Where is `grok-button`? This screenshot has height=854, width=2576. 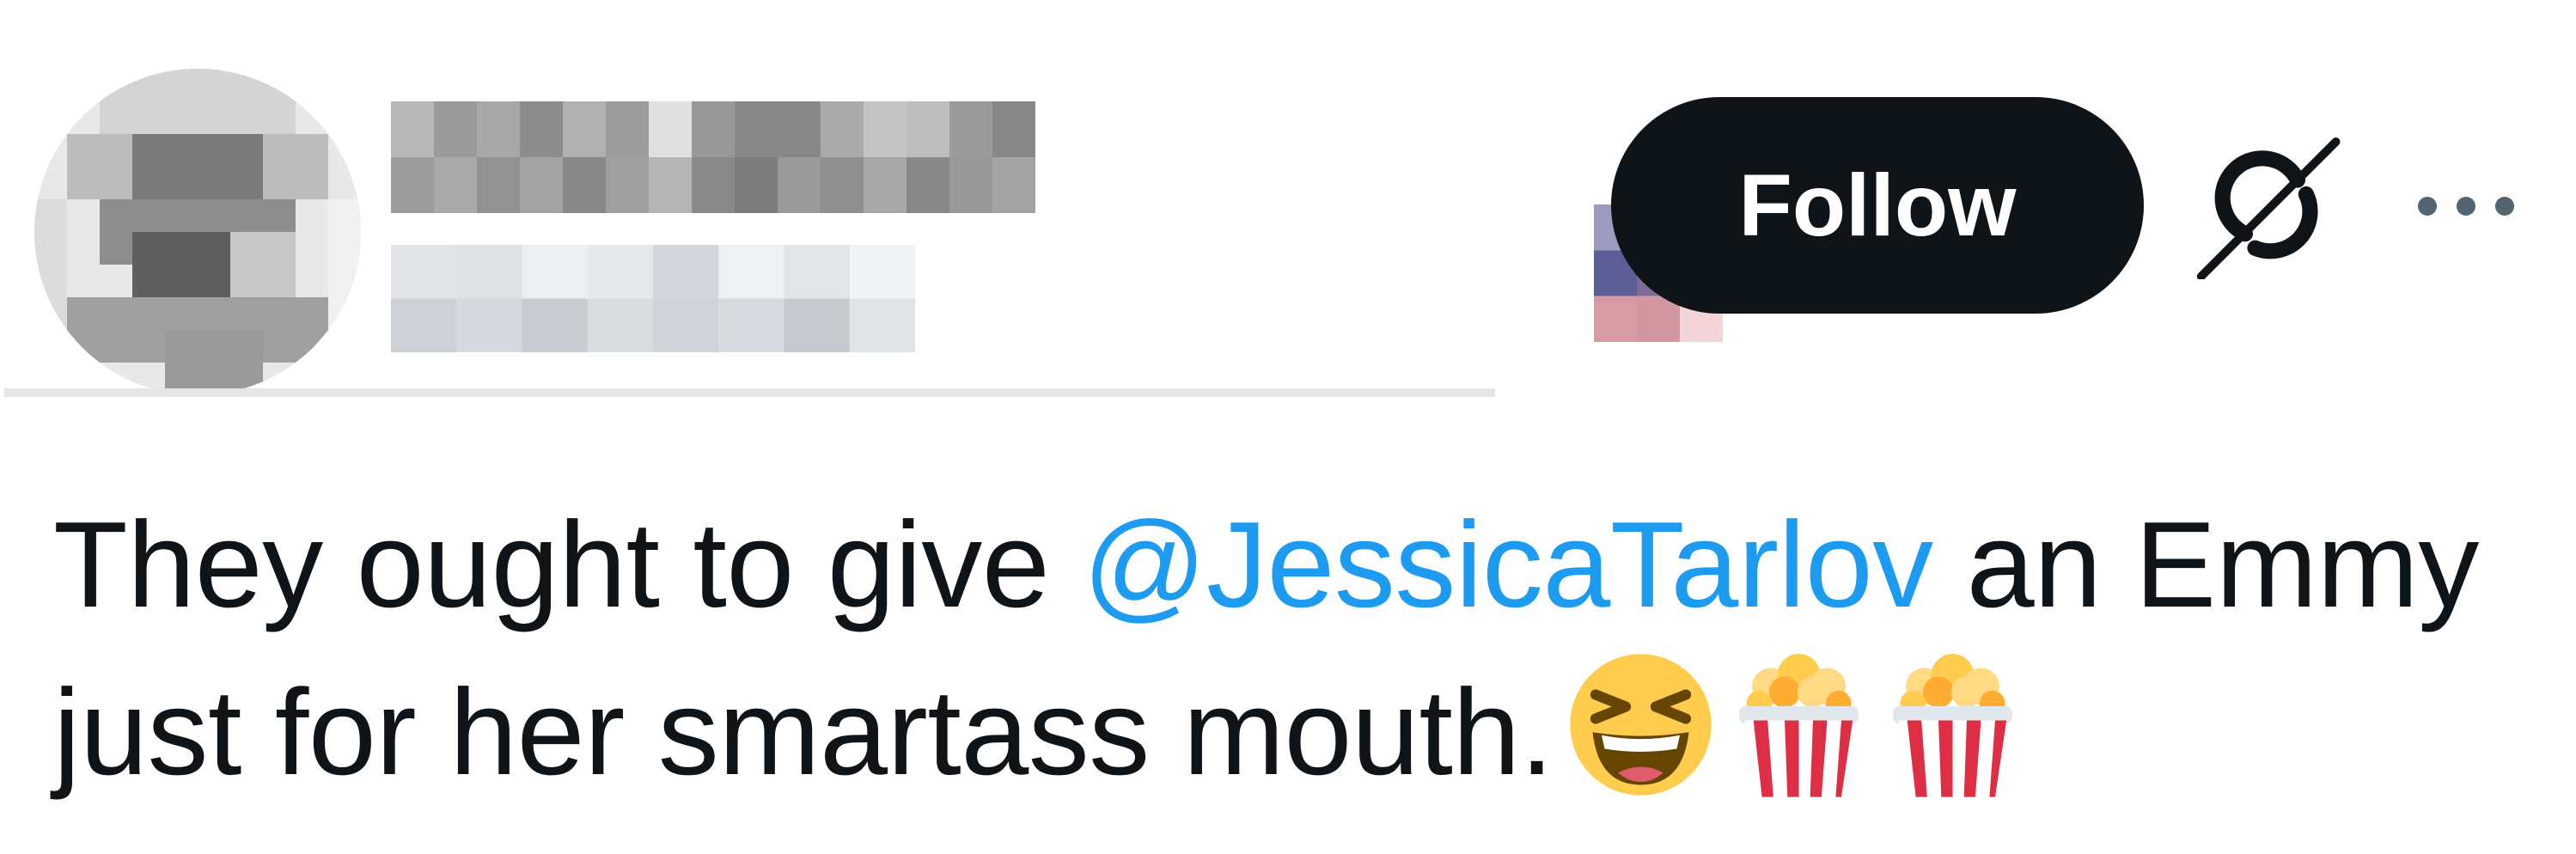 grok-button is located at coordinates (2268, 208).